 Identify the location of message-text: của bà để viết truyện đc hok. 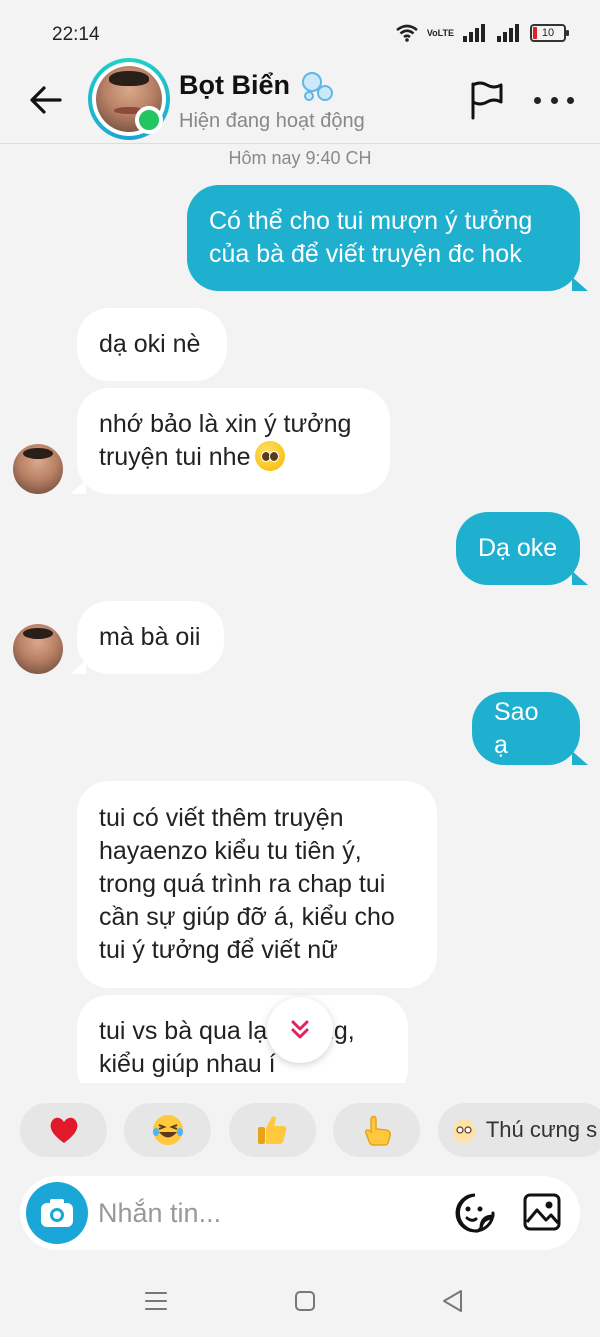
(365, 254).